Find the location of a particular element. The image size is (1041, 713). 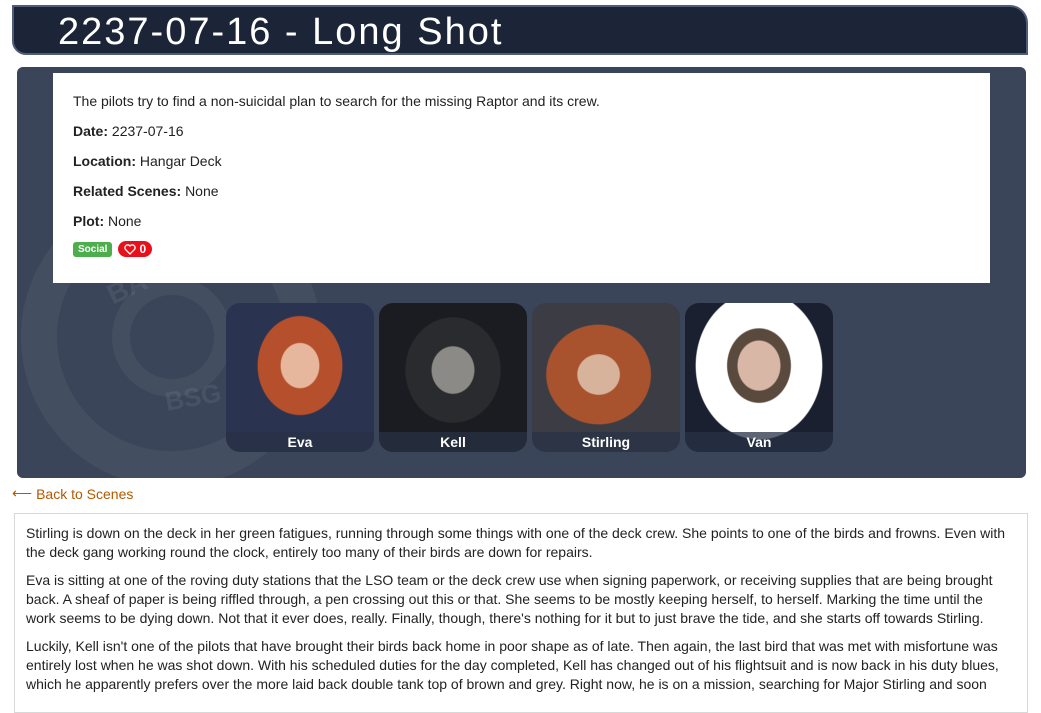

left-arrow-icon: ⟵ is located at coordinates (22, 493).